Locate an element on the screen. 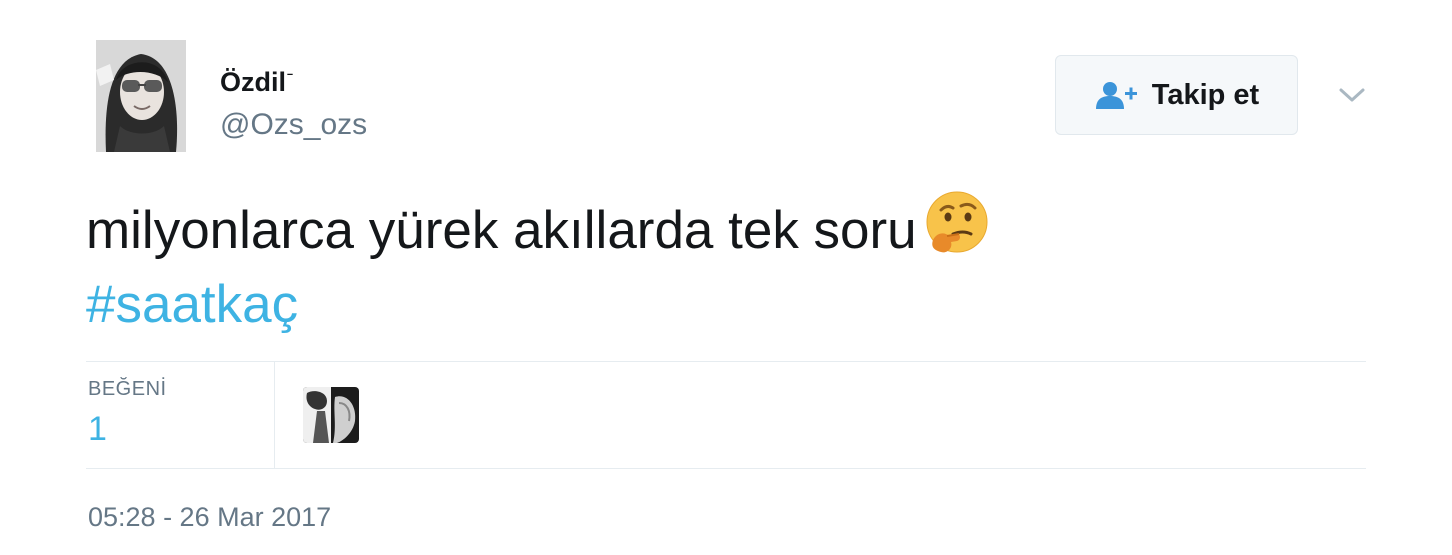 This screenshot has height=555, width=1452. follow-button-label: Takip et is located at coordinates (1205, 94).